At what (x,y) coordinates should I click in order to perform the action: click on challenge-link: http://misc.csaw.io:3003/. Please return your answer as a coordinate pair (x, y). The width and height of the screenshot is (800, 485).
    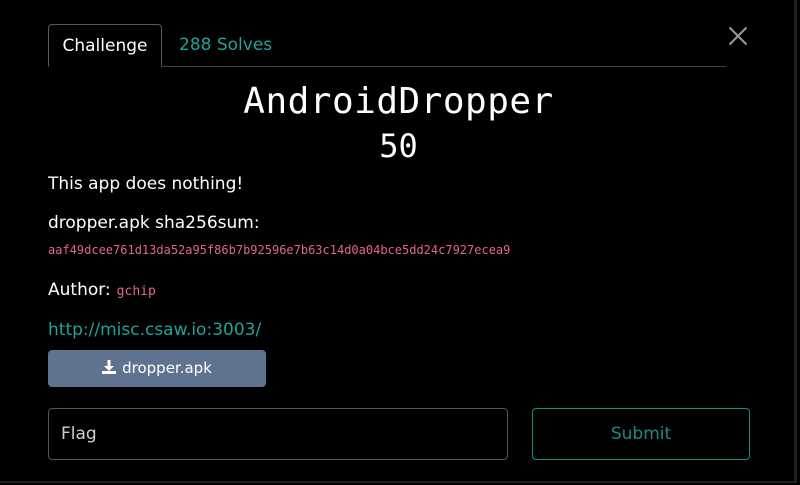
    Looking at the image, I should click on (154, 330).